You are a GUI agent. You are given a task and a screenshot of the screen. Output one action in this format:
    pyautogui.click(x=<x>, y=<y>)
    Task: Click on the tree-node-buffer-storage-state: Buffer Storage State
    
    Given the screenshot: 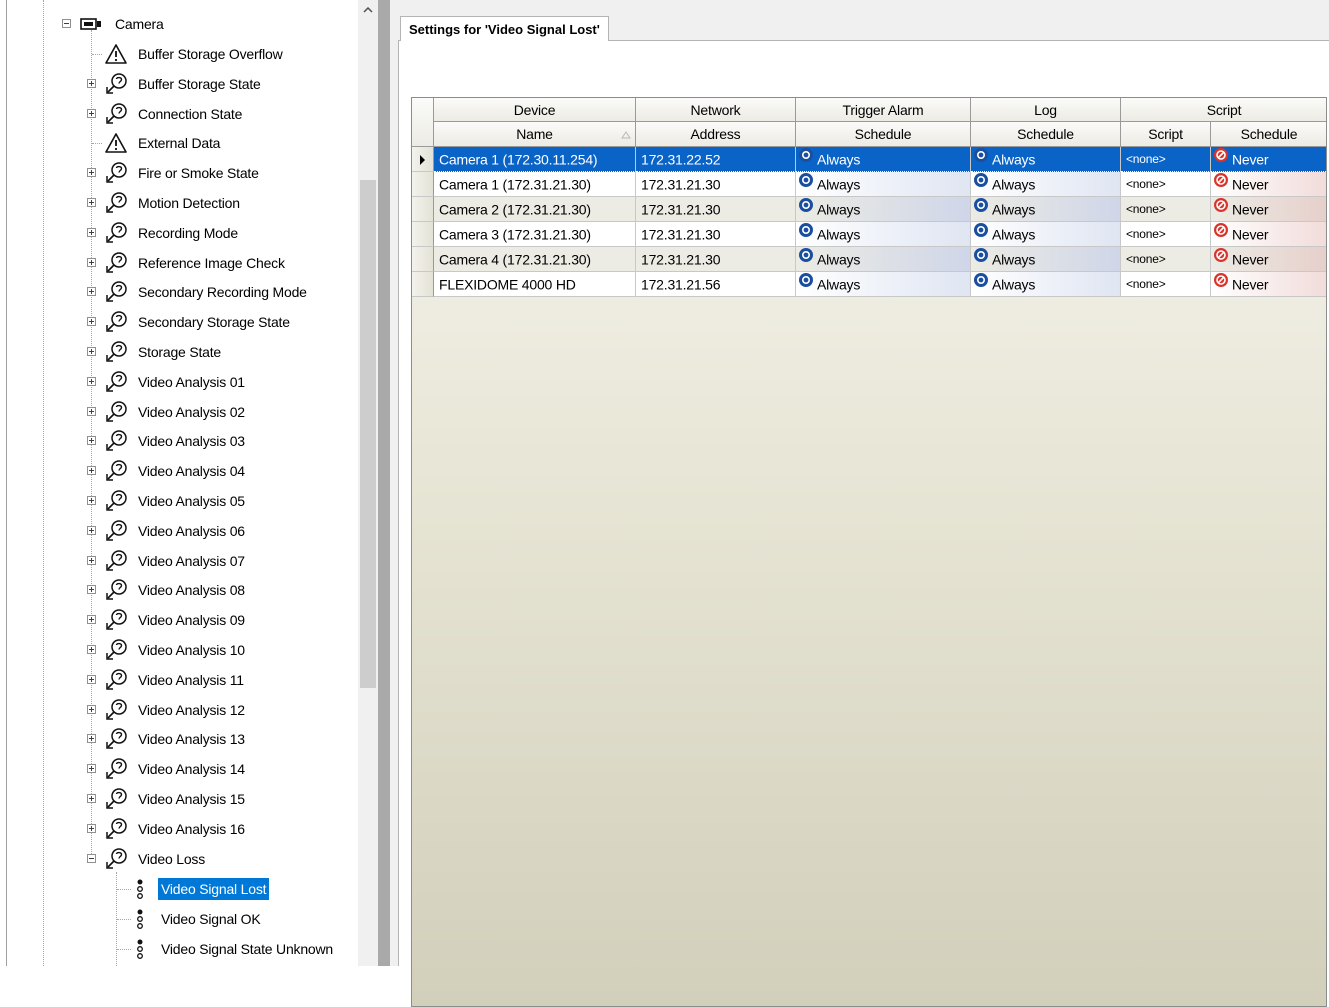 What is the action you would take?
    pyautogui.click(x=179, y=84)
    